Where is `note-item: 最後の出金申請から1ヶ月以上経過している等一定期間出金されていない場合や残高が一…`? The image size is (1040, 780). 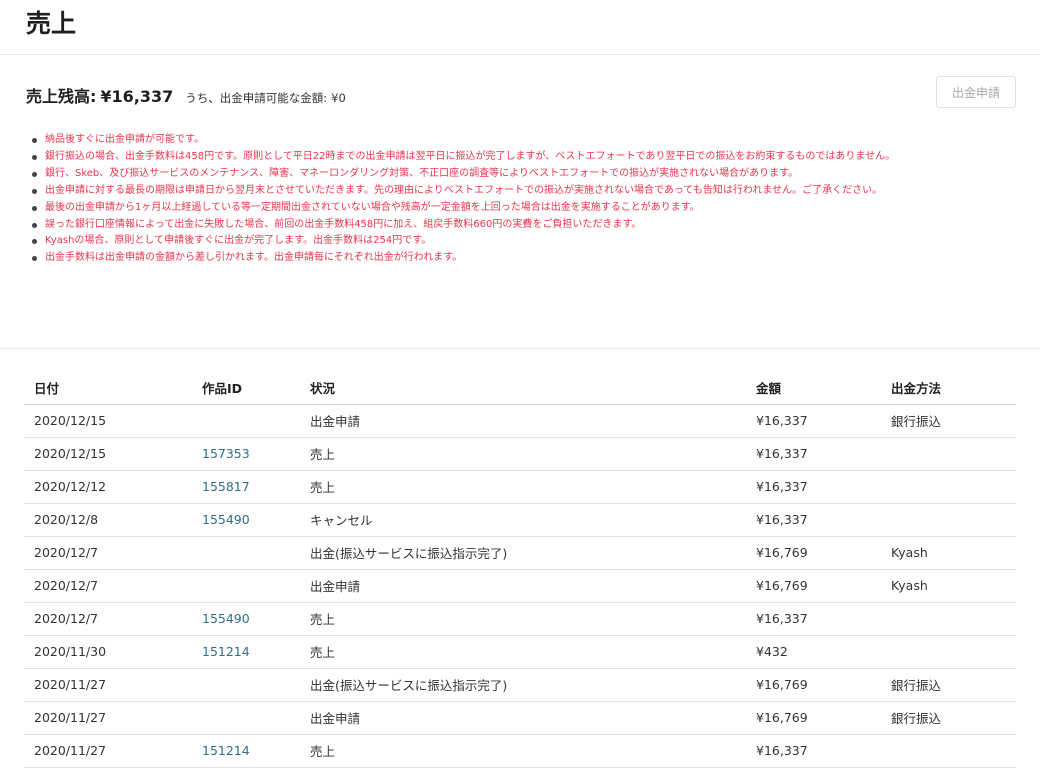
note-item: 最後の出金申請から1ヶ月以上経過している等一定期間出金されていない場合や残高が一… is located at coordinates (527, 208).